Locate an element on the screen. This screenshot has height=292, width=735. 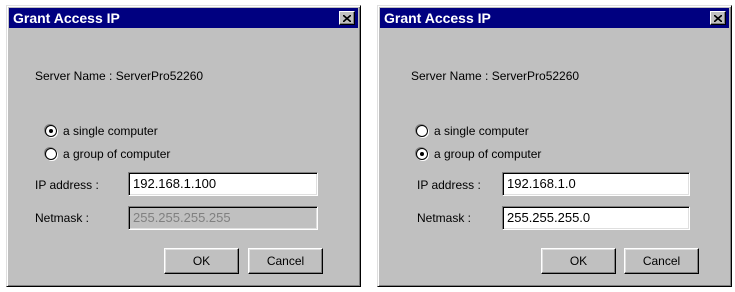
ip-address-input: 192.168.1.0 is located at coordinates (596, 184).